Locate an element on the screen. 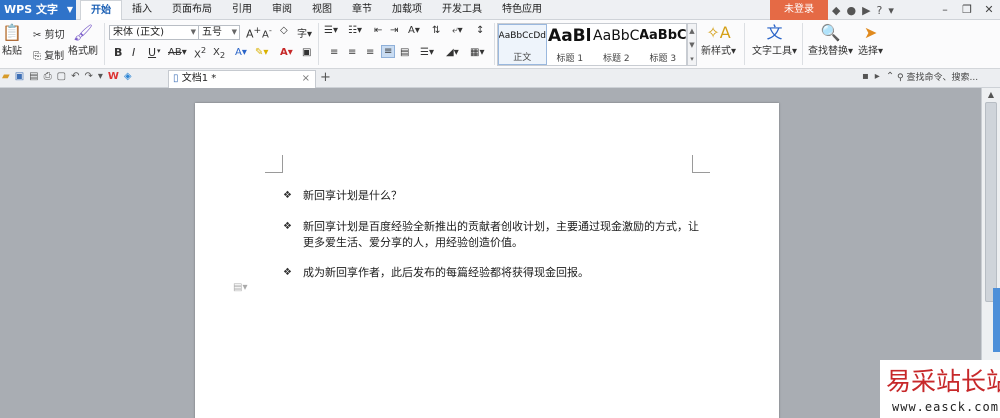 This screenshot has height=418, width=1000. tab-document: ▯ 文档1 * × is located at coordinates (242, 79).